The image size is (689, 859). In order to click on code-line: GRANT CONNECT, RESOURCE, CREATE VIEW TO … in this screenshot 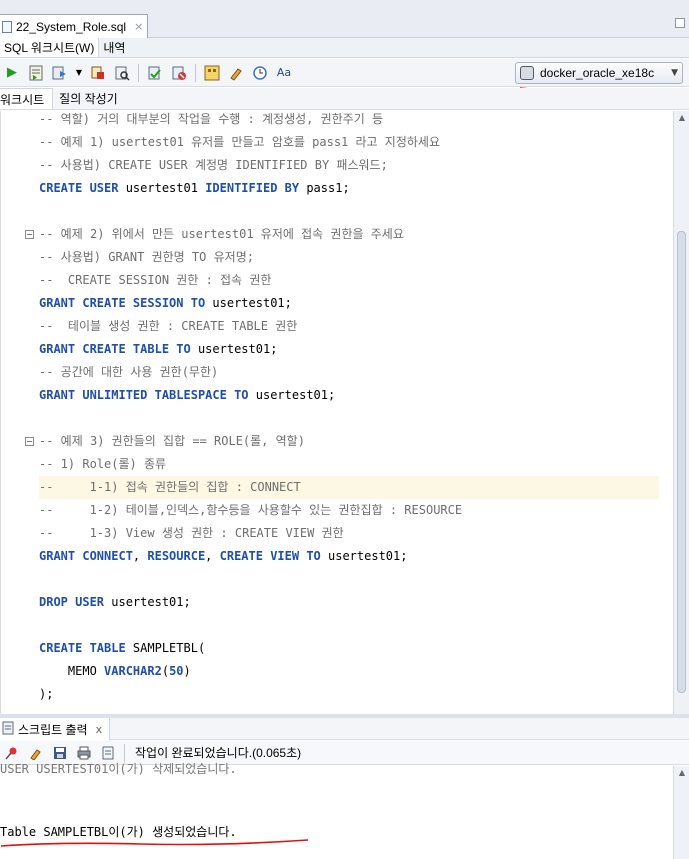, I will do `click(349, 556)`.